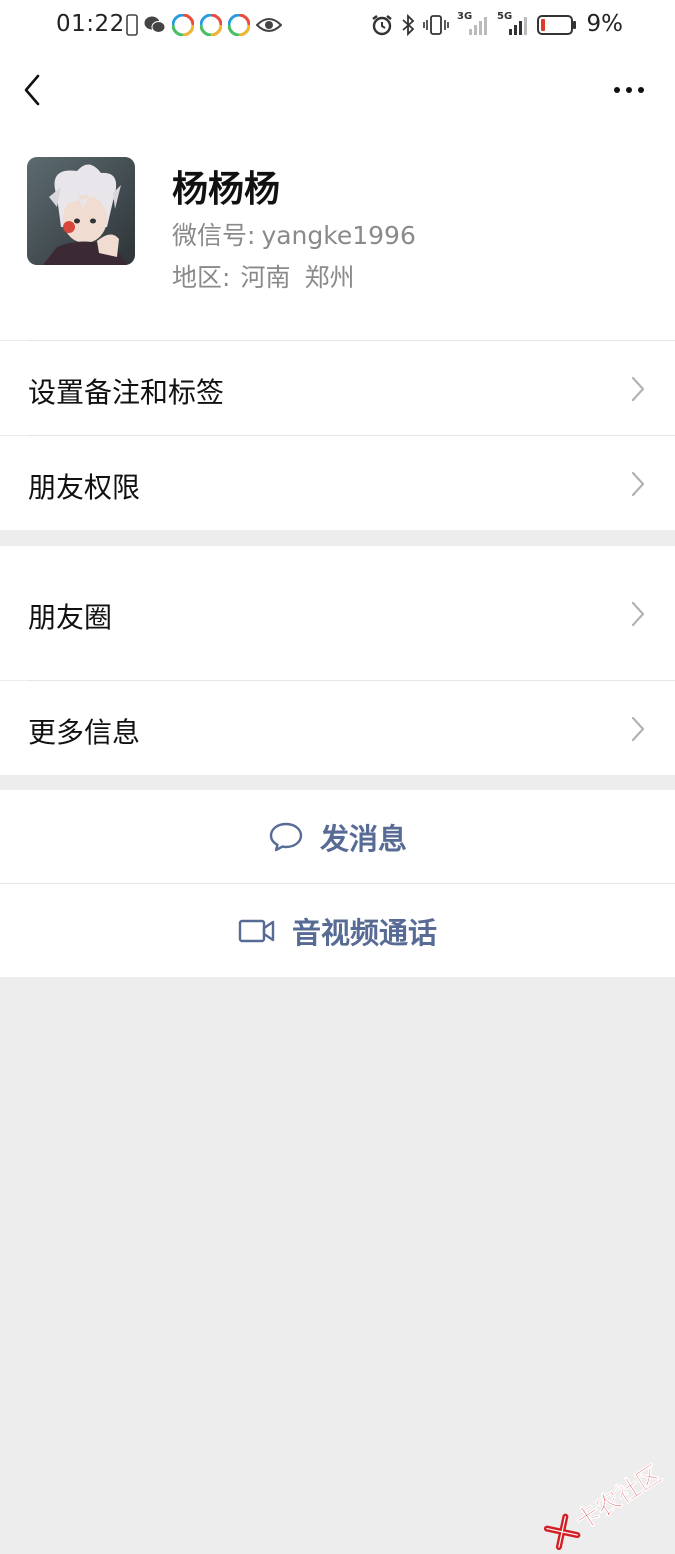 The image size is (675, 1554). I want to click on video-camera-icon, so click(256, 930).